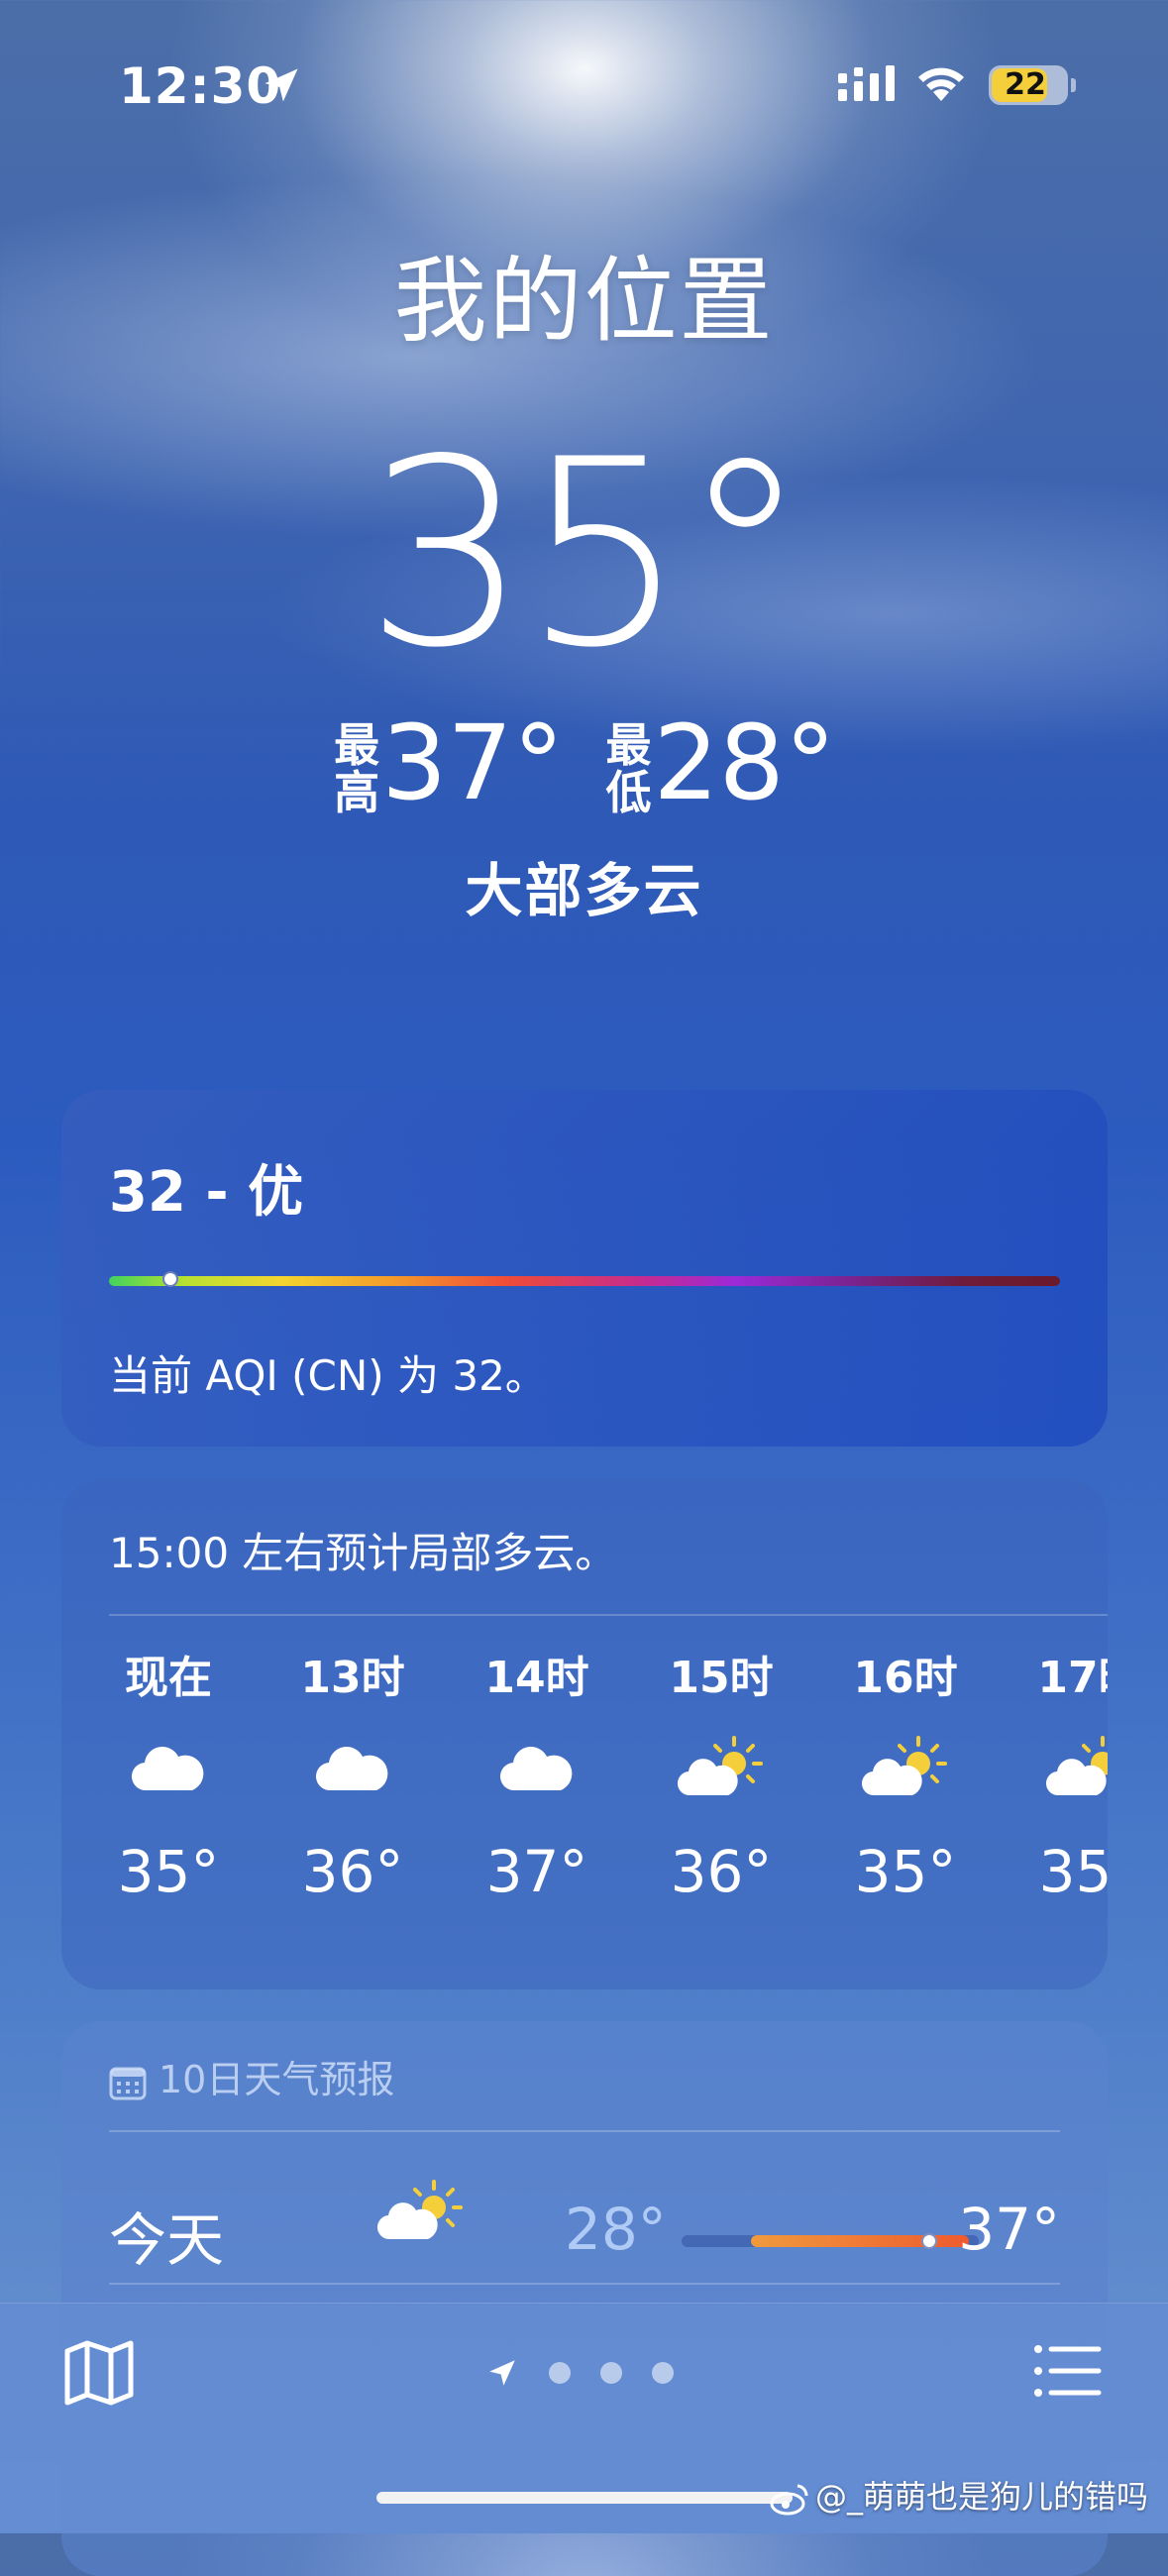 This screenshot has height=2576, width=1168. What do you see at coordinates (352, 1678) in the screenshot?
I see `hour-label: 13时` at bounding box center [352, 1678].